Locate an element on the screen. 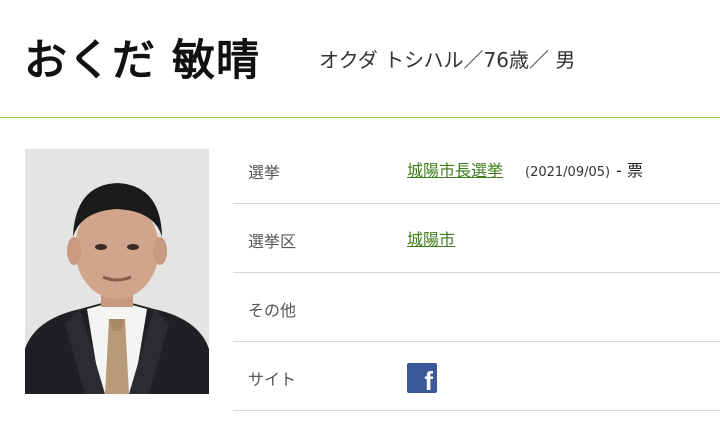 This screenshot has height=426, width=720. info-row-site: サイト f is located at coordinates (476, 376).